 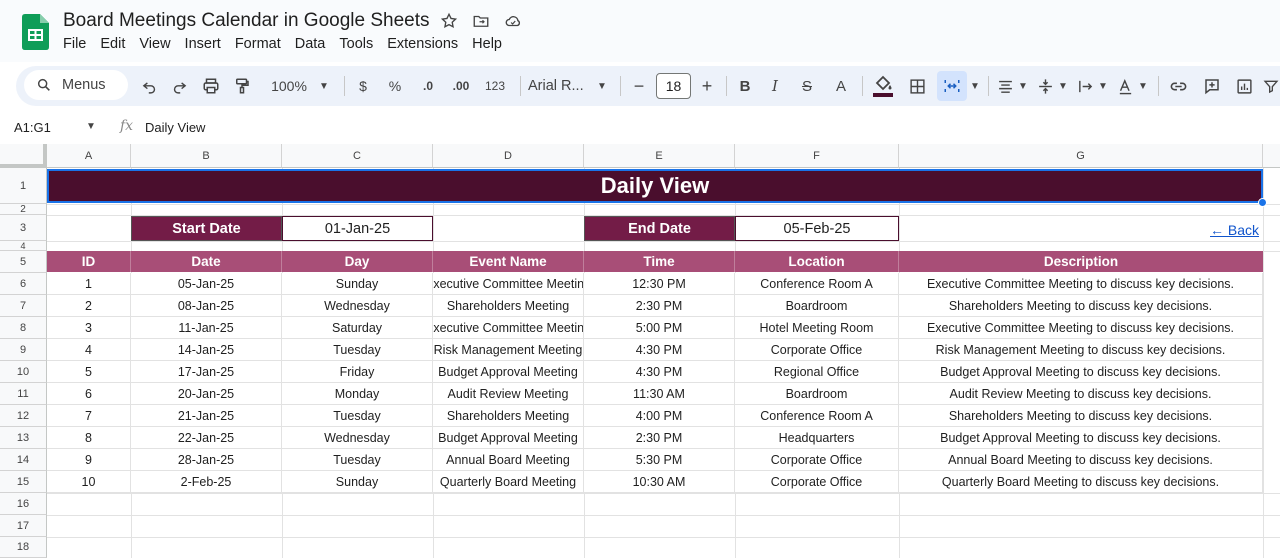 What do you see at coordinates (917, 86) in the screenshot?
I see `borders-icon` at bounding box center [917, 86].